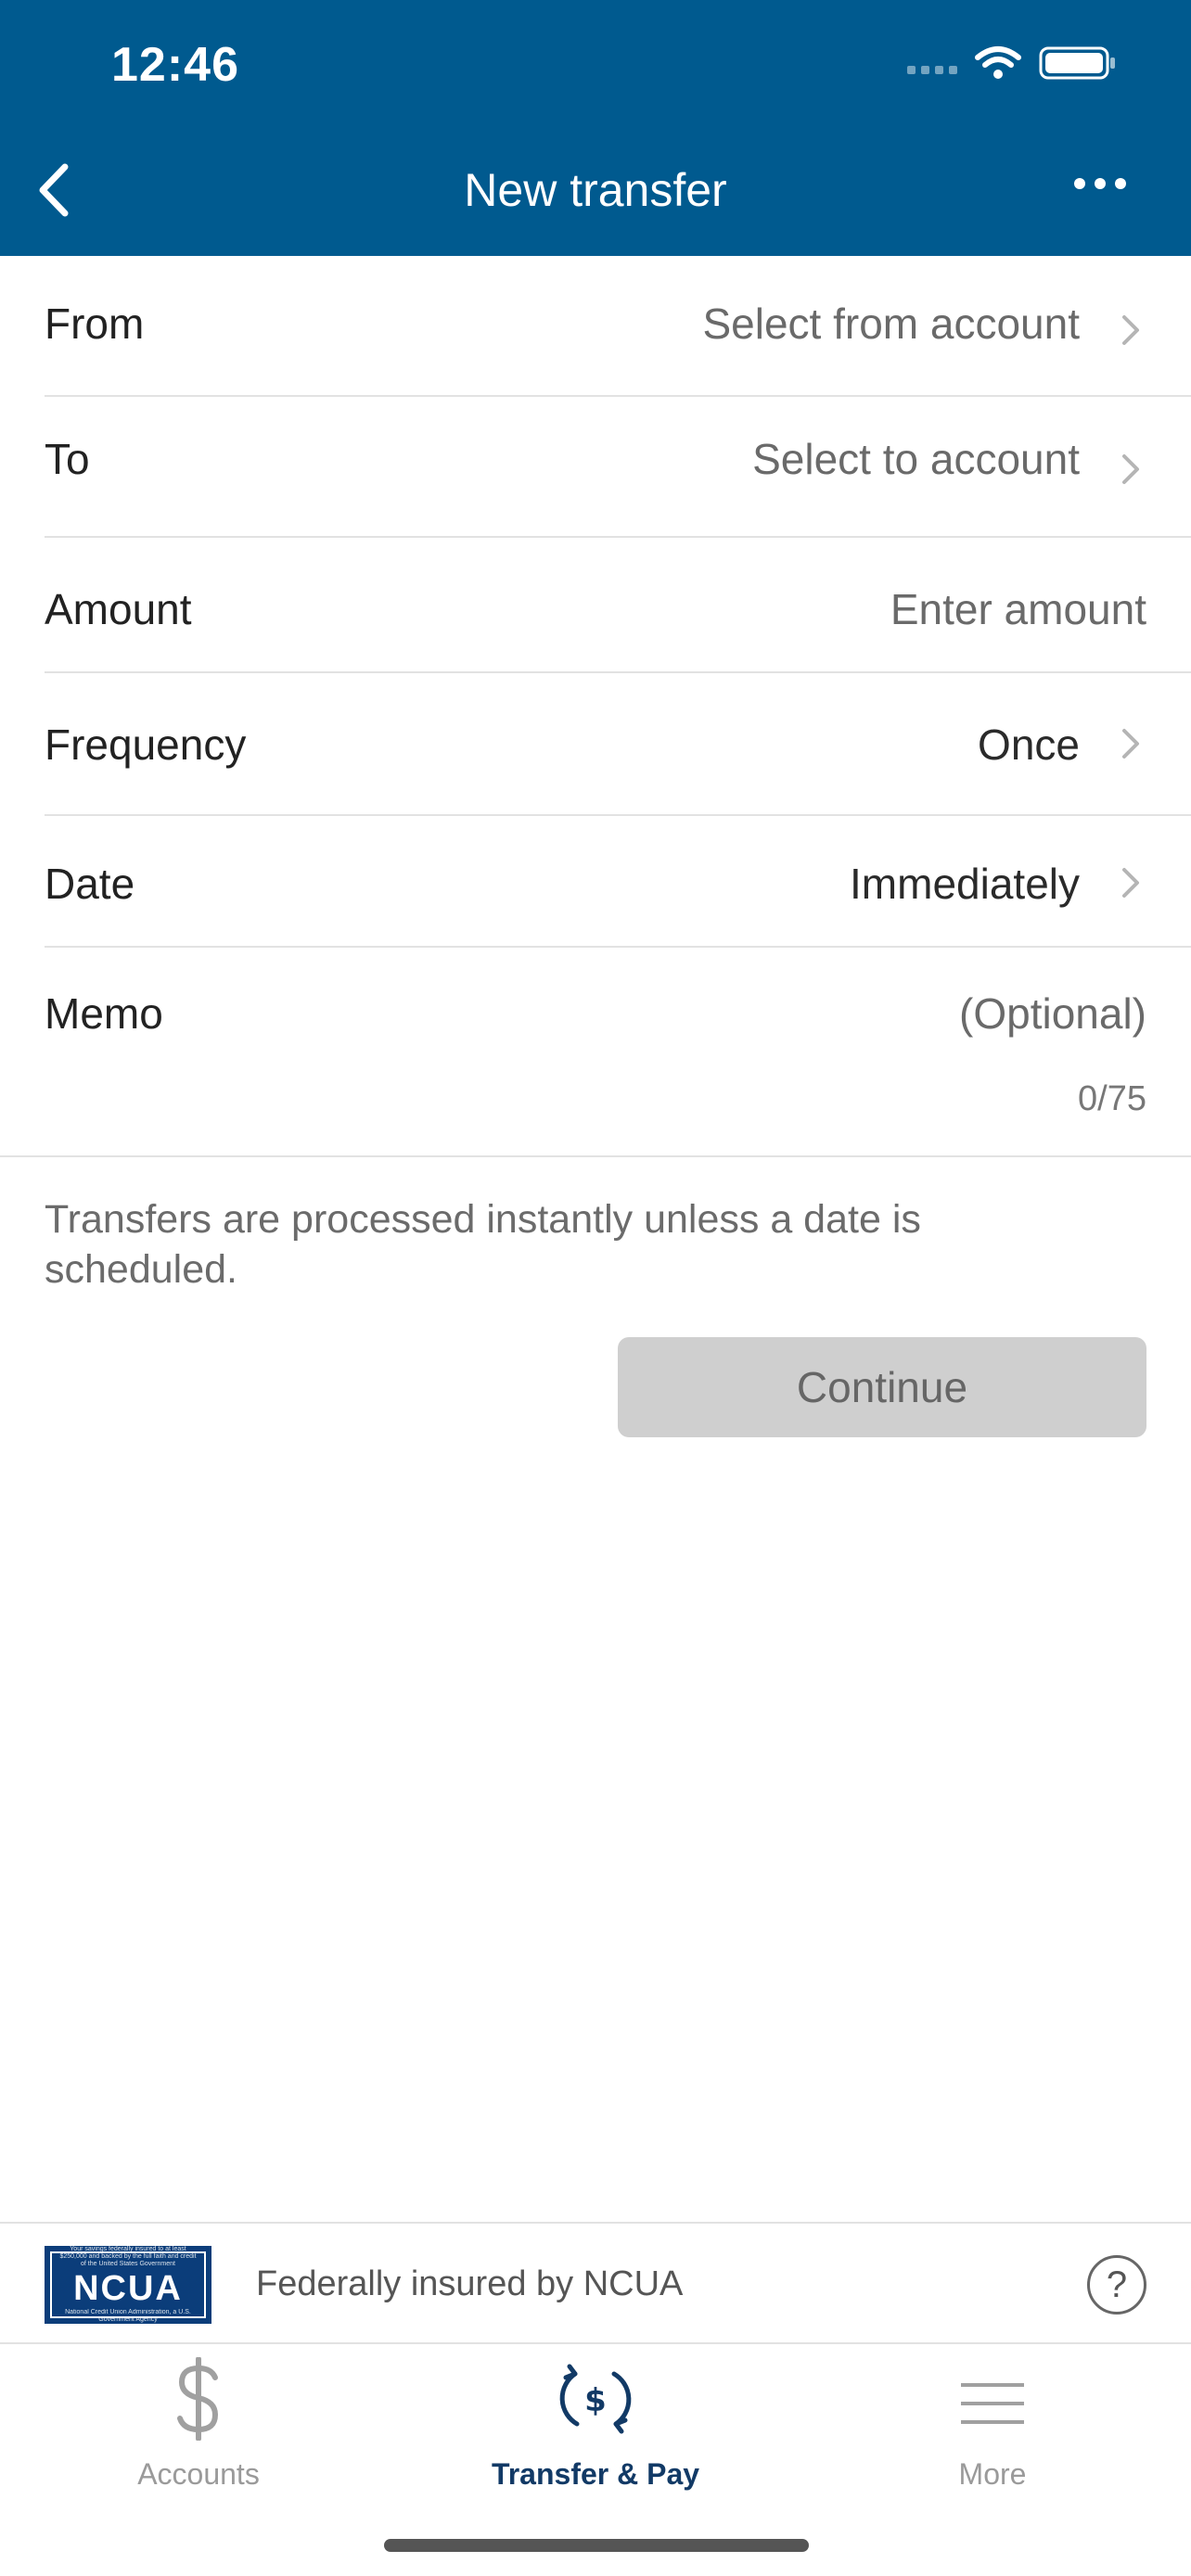 The height and width of the screenshot is (2576, 1191). What do you see at coordinates (104, 1013) in the screenshot?
I see `memo-label: Memo` at bounding box center [104, 1013].